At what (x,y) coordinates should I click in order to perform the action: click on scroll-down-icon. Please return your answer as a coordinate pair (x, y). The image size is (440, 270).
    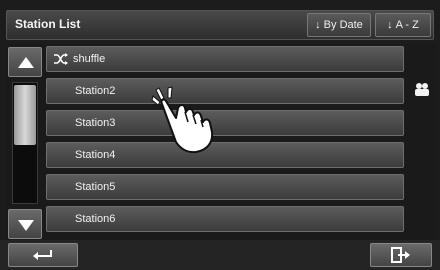
    Looking at the image, I should click on (26, 225).